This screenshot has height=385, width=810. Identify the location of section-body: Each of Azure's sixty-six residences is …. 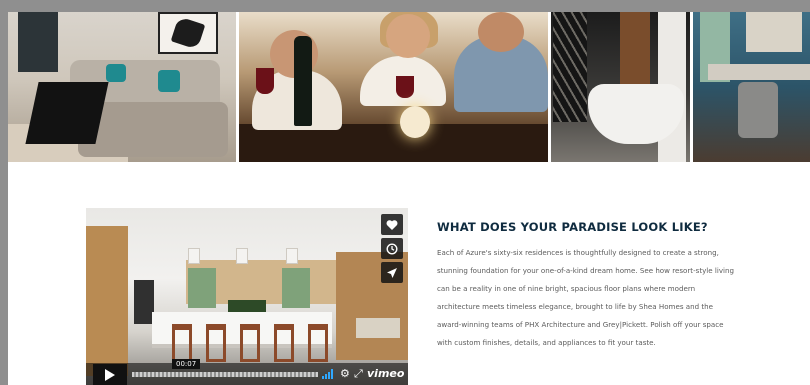
(585, 297).